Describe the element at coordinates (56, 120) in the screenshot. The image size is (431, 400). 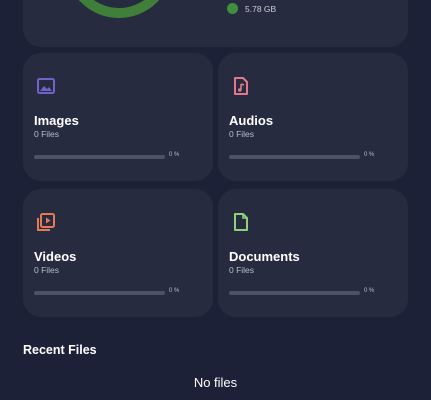
I see `category-title: Images` at that location.